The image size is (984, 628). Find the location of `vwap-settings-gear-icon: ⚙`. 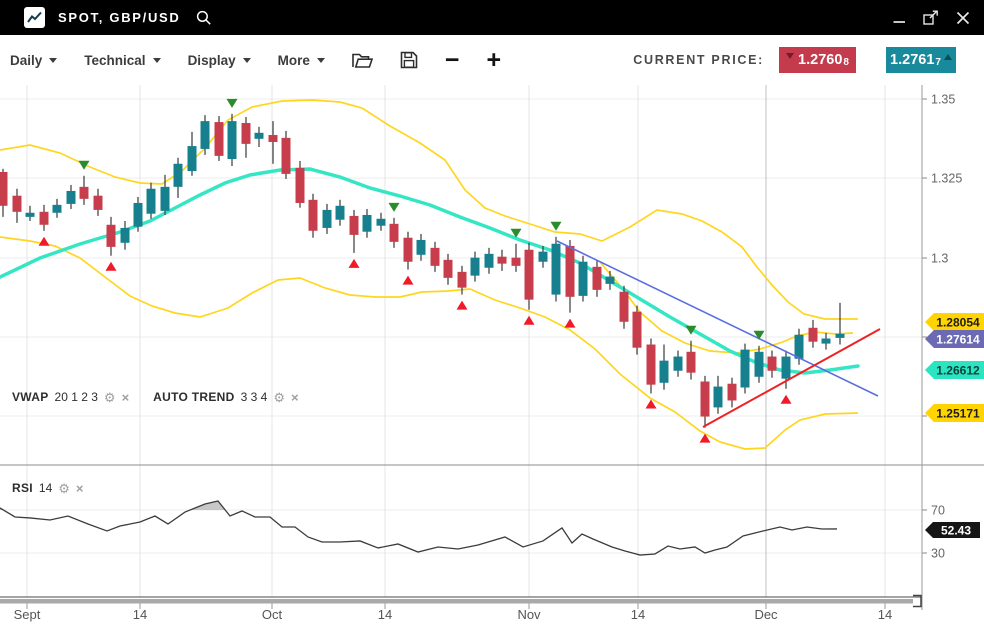

vwap-settings-gear-icon: ⚙ is located at coordinates (110, 397).